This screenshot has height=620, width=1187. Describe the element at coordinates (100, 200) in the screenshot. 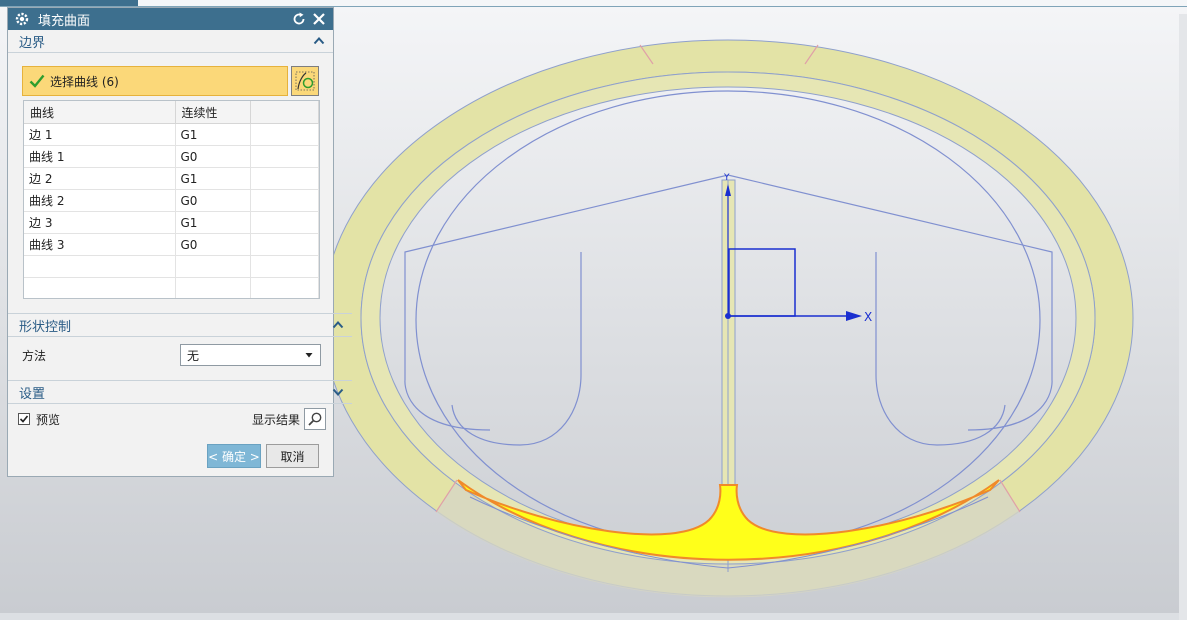

I see `cell-curve: 曲线 2` at that location.